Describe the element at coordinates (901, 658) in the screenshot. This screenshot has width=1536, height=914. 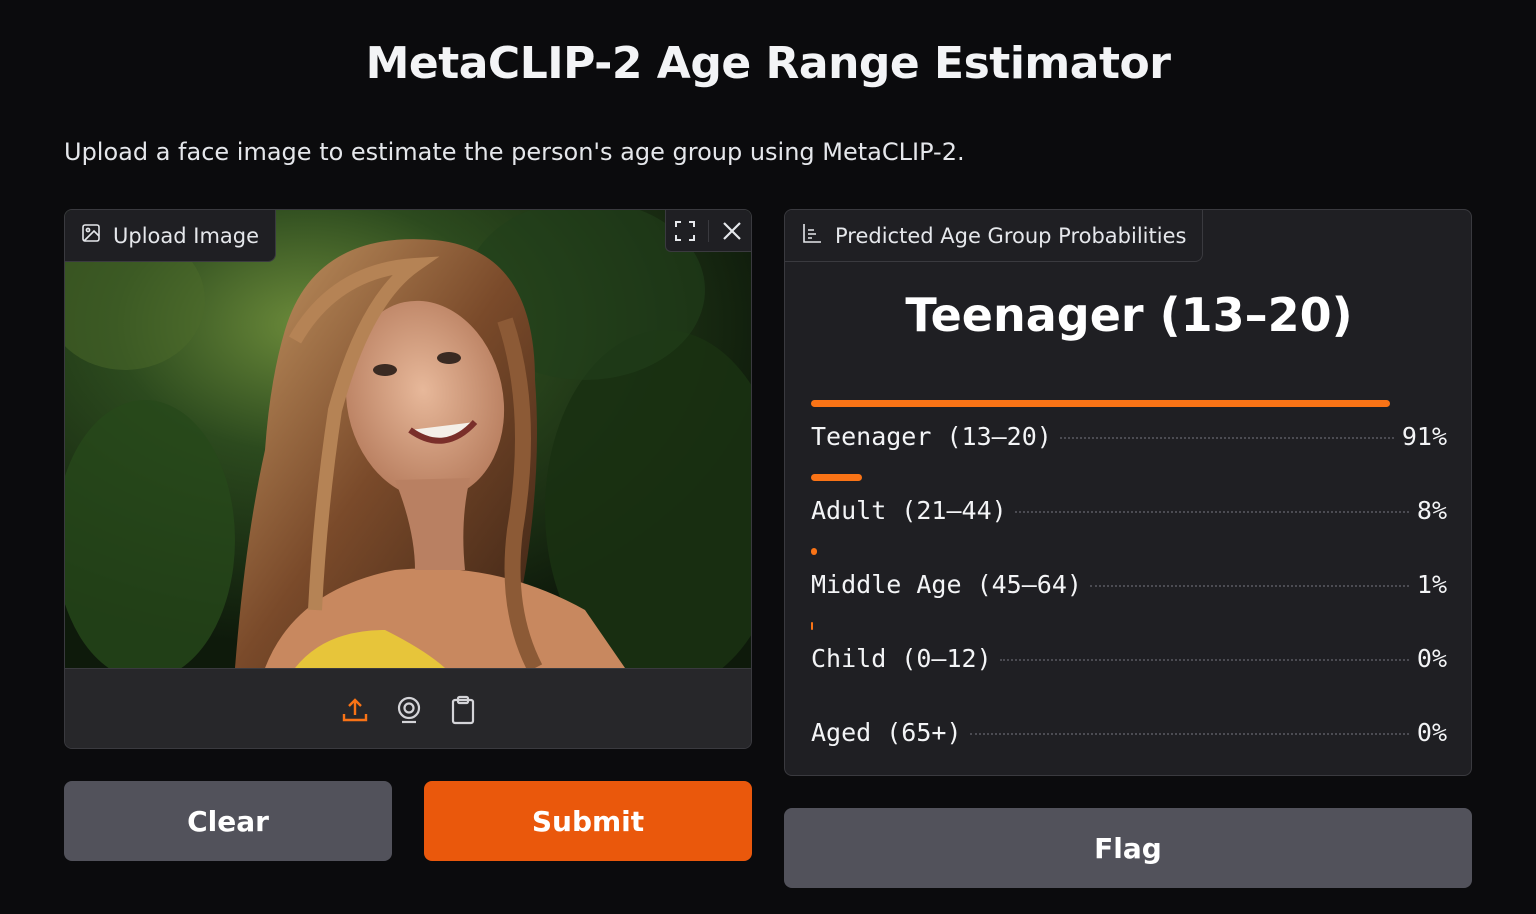
I see `confidence-label: Child (0–12)` at that location.